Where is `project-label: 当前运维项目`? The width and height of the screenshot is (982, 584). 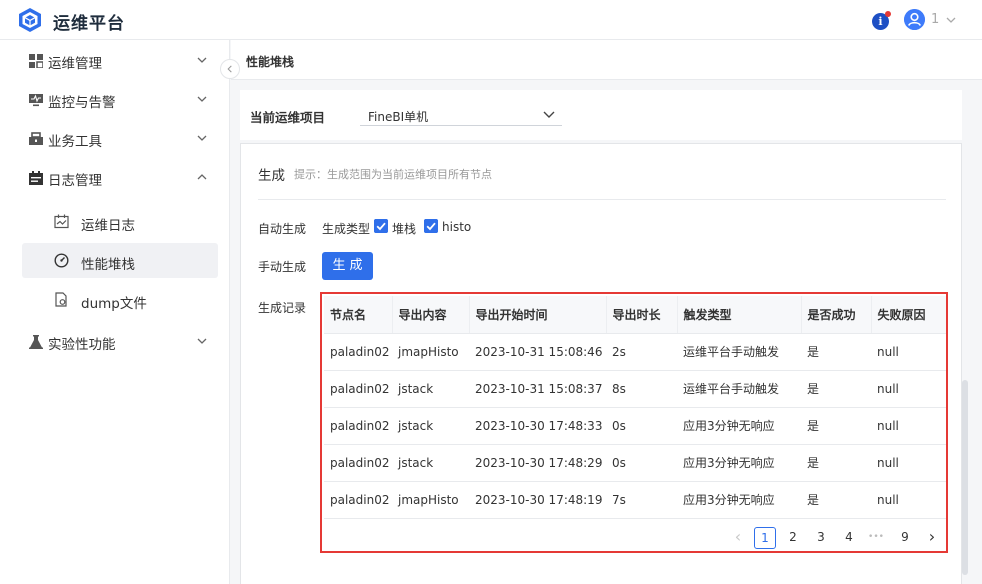
project-label: 当前运维项目 is located at coordinates (288, 117).